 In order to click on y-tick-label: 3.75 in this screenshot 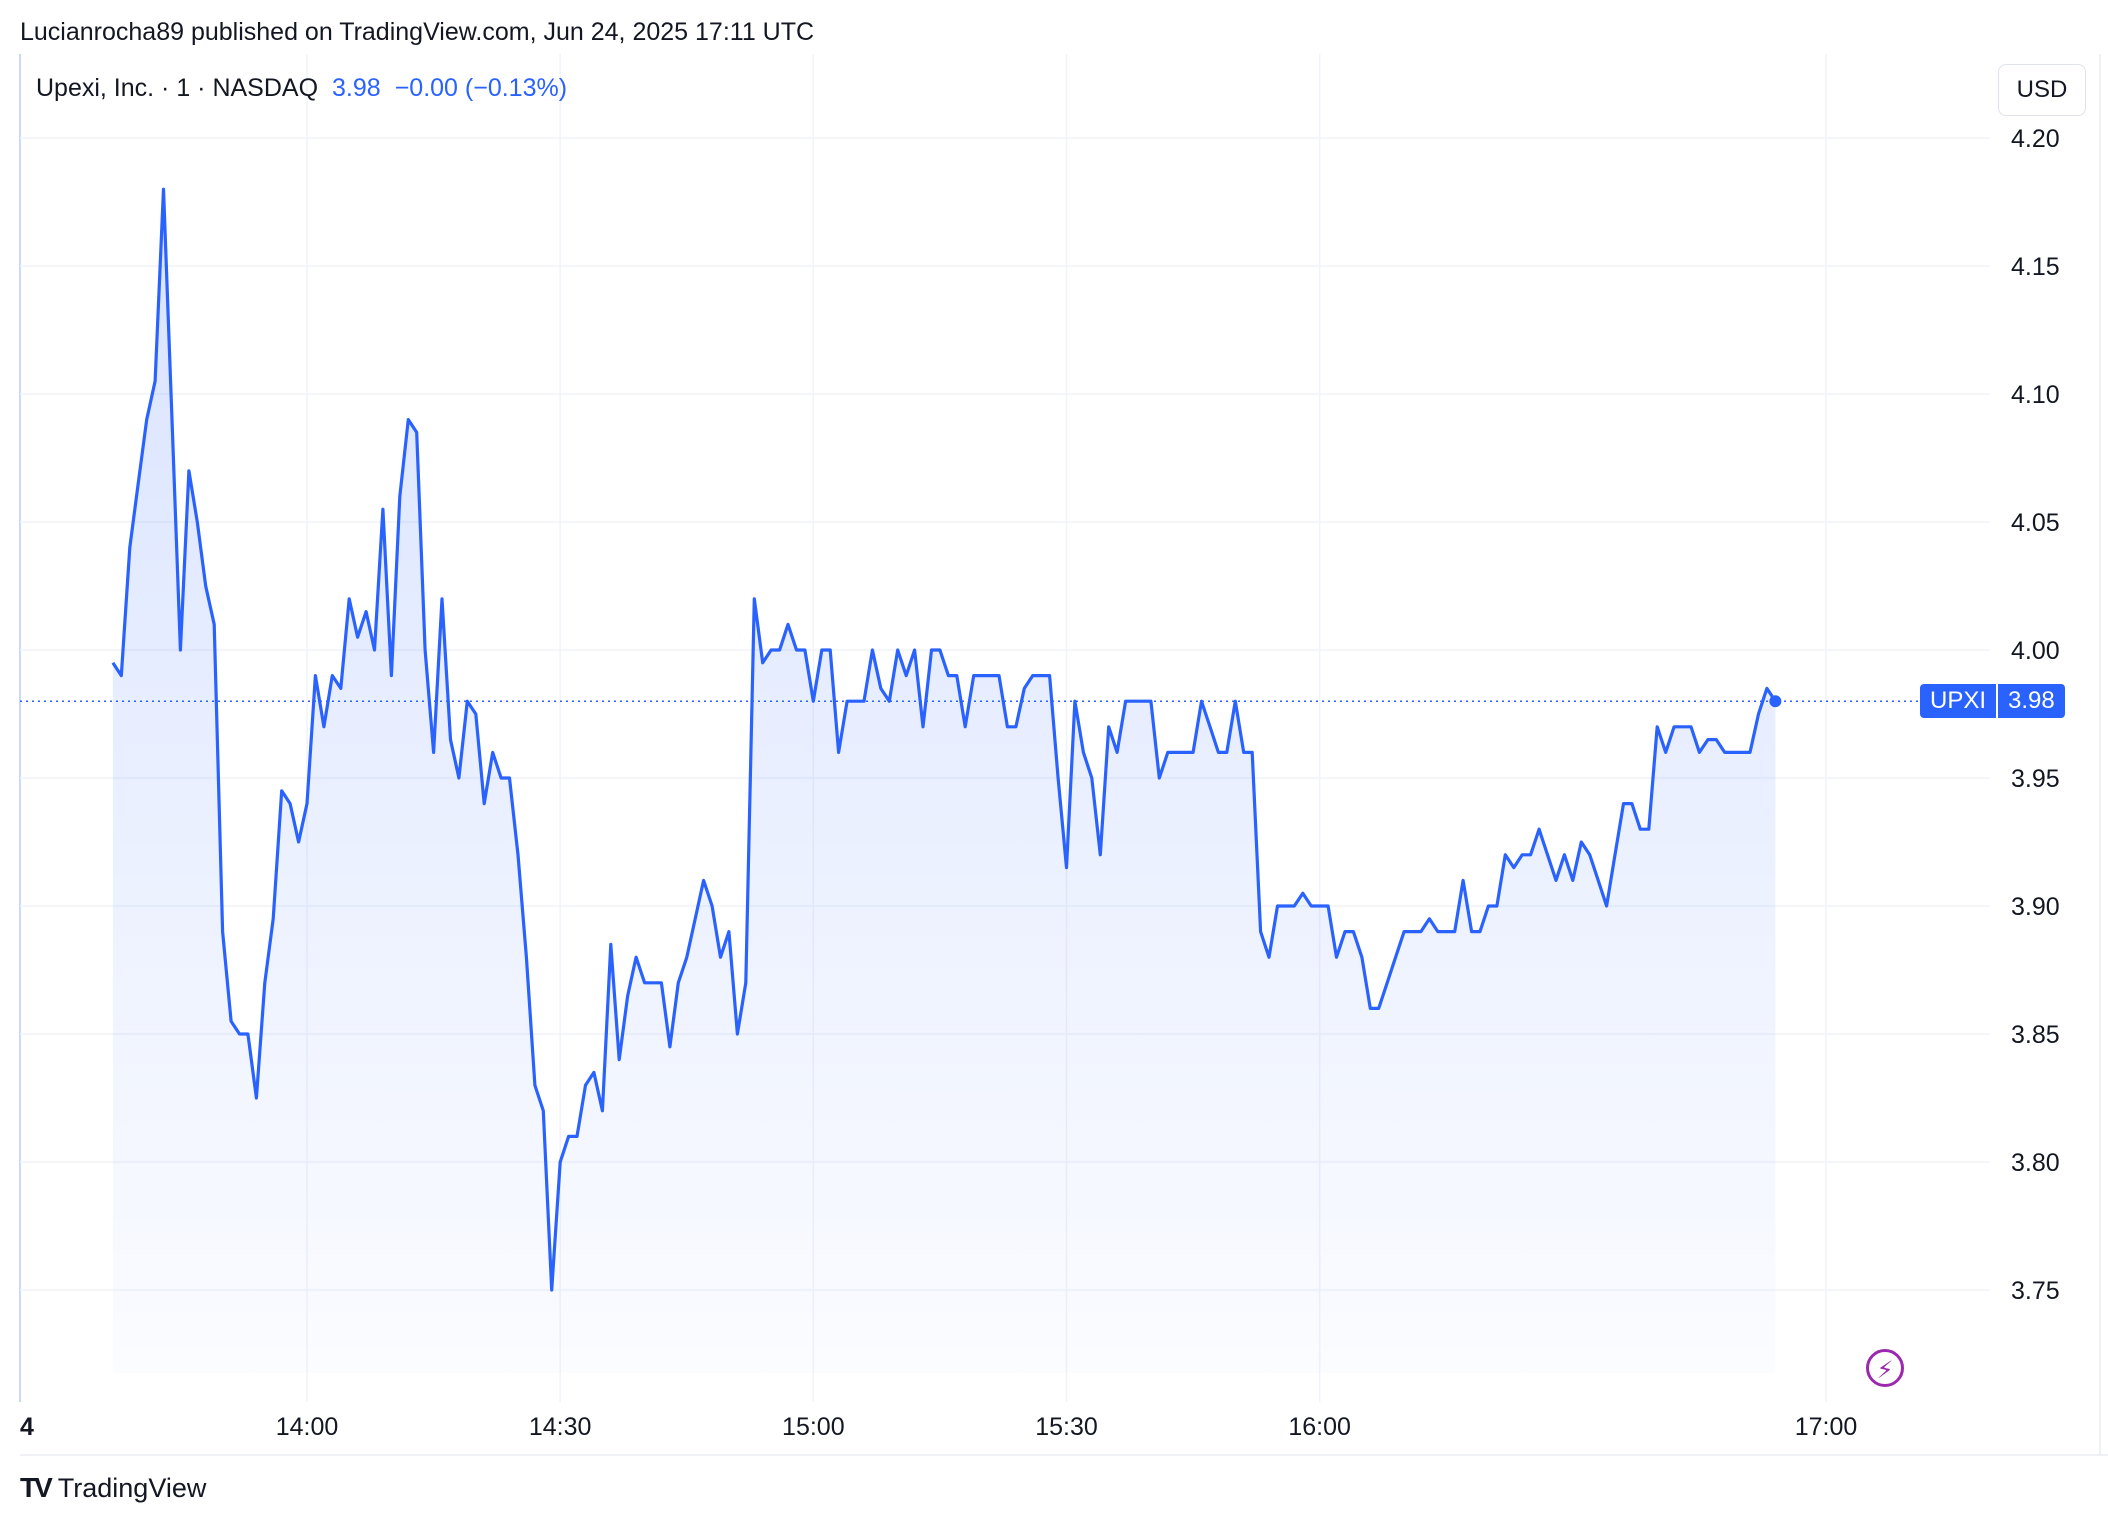, I will do `click(2035, 1291)`.